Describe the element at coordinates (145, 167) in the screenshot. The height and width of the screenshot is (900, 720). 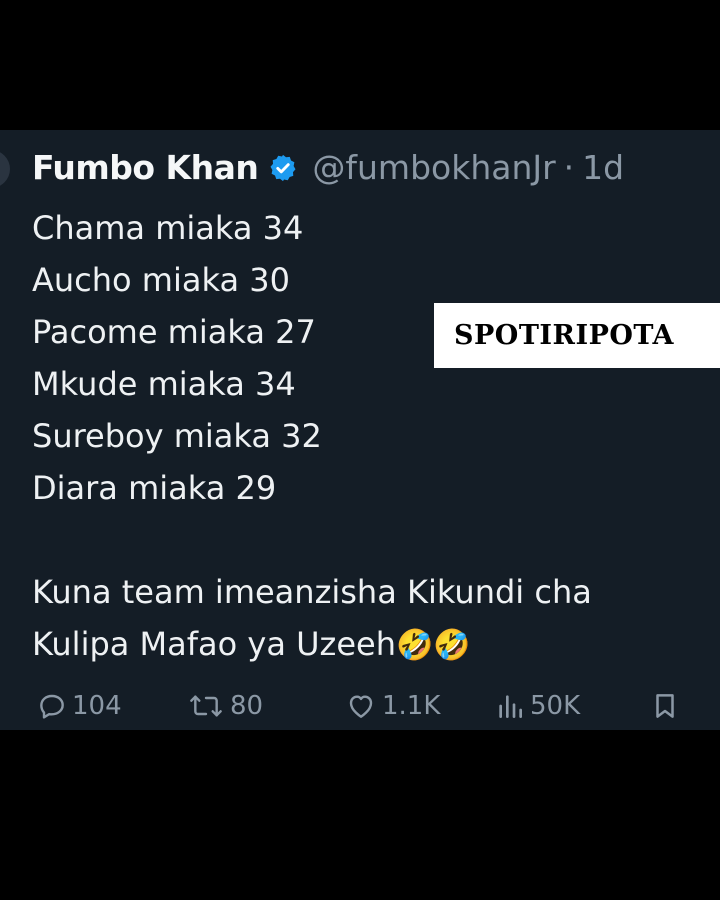
I see `author-name: Fumbo Khan` at that location.